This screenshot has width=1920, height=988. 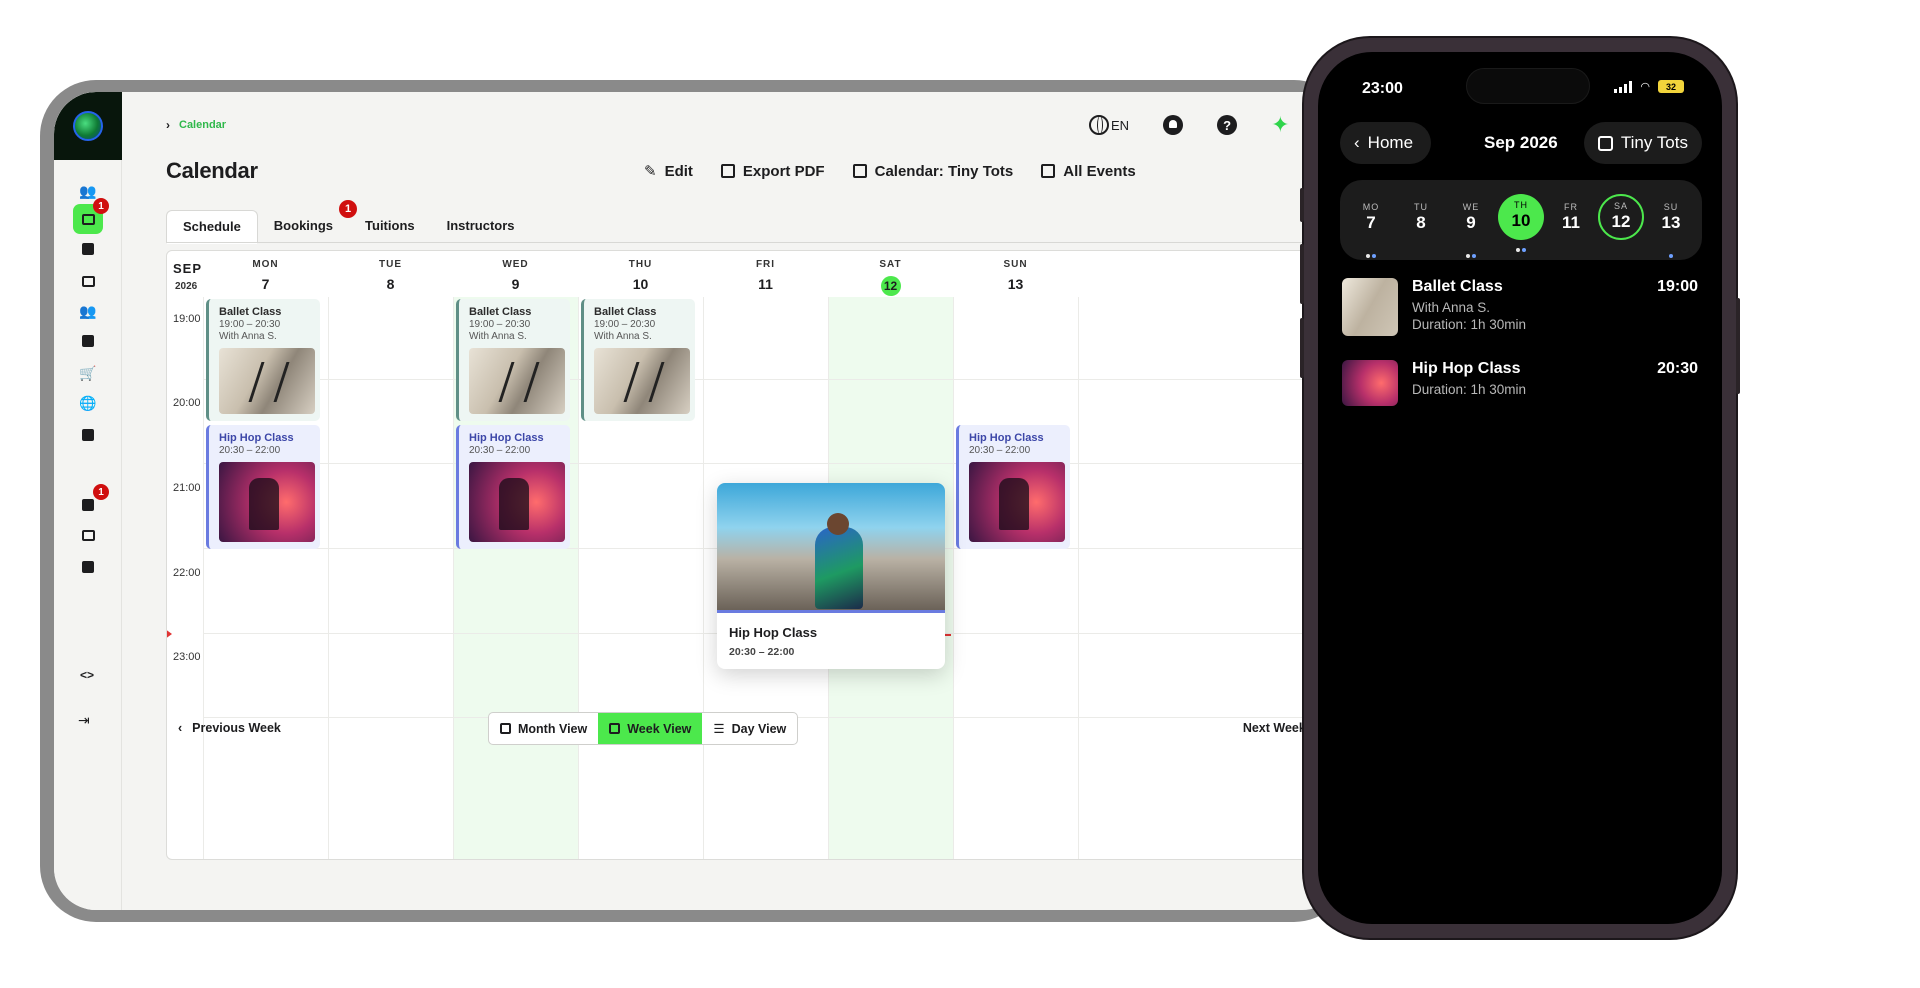 I want to click on credit-card-icon, so click(x=88, y=535).